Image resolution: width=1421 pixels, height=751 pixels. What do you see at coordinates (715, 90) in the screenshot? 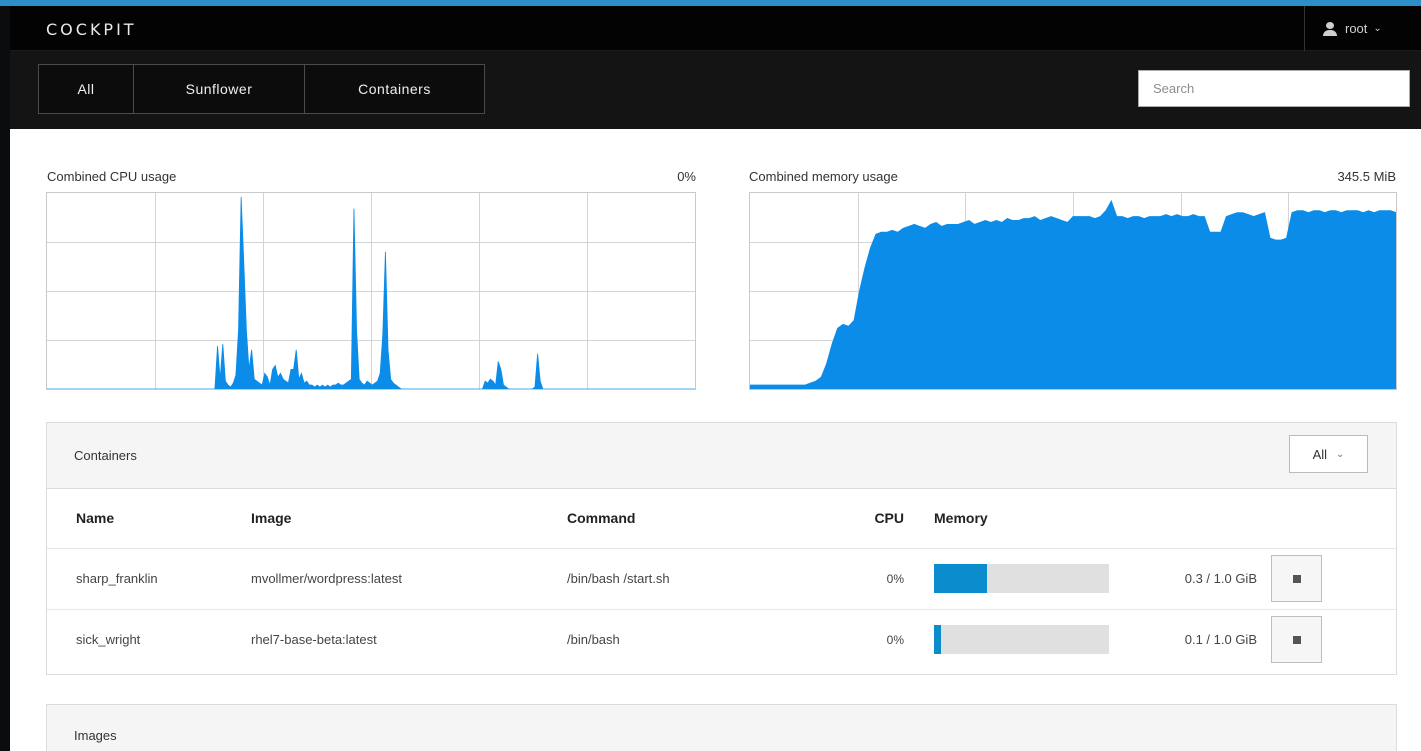
I see `navigation-bar: All Sunflower Containers` at bounding box center [715, 90].